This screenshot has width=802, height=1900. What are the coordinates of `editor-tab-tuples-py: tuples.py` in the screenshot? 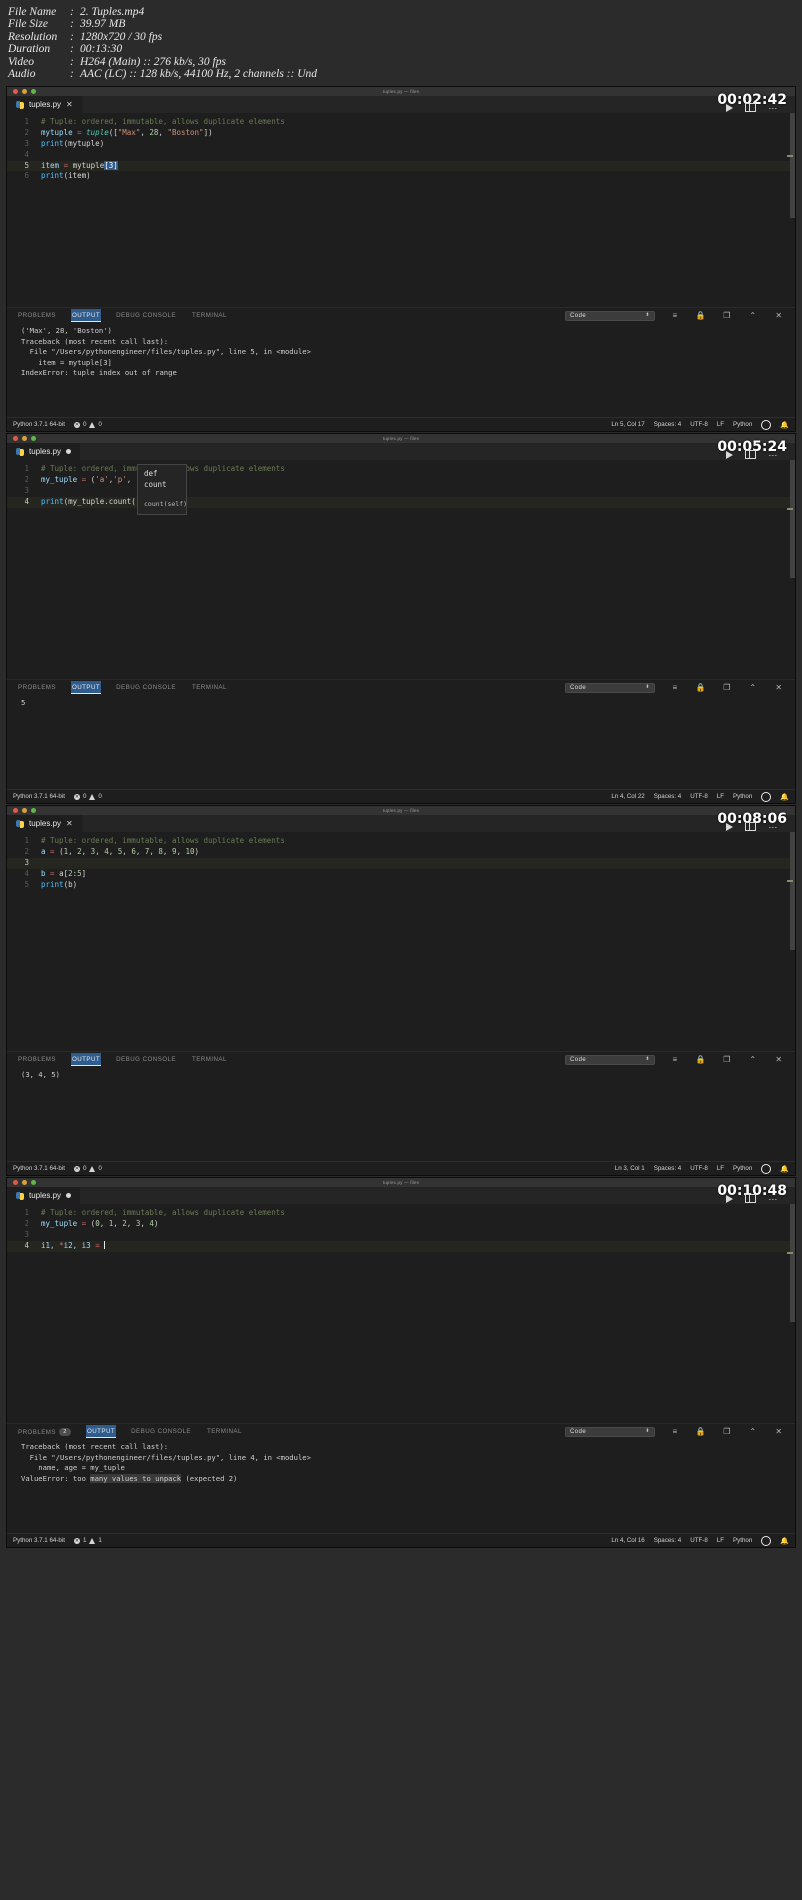 It's located at (44, 452).